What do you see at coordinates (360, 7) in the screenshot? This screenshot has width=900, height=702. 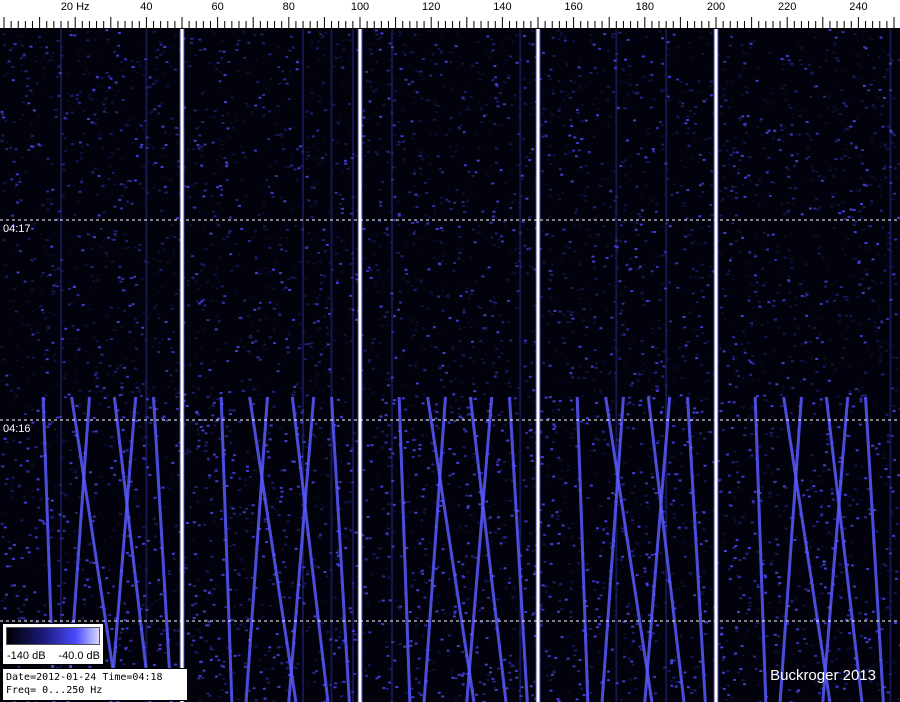 I see `frequency-tick-label: 100` at bounding box center [360, 7].